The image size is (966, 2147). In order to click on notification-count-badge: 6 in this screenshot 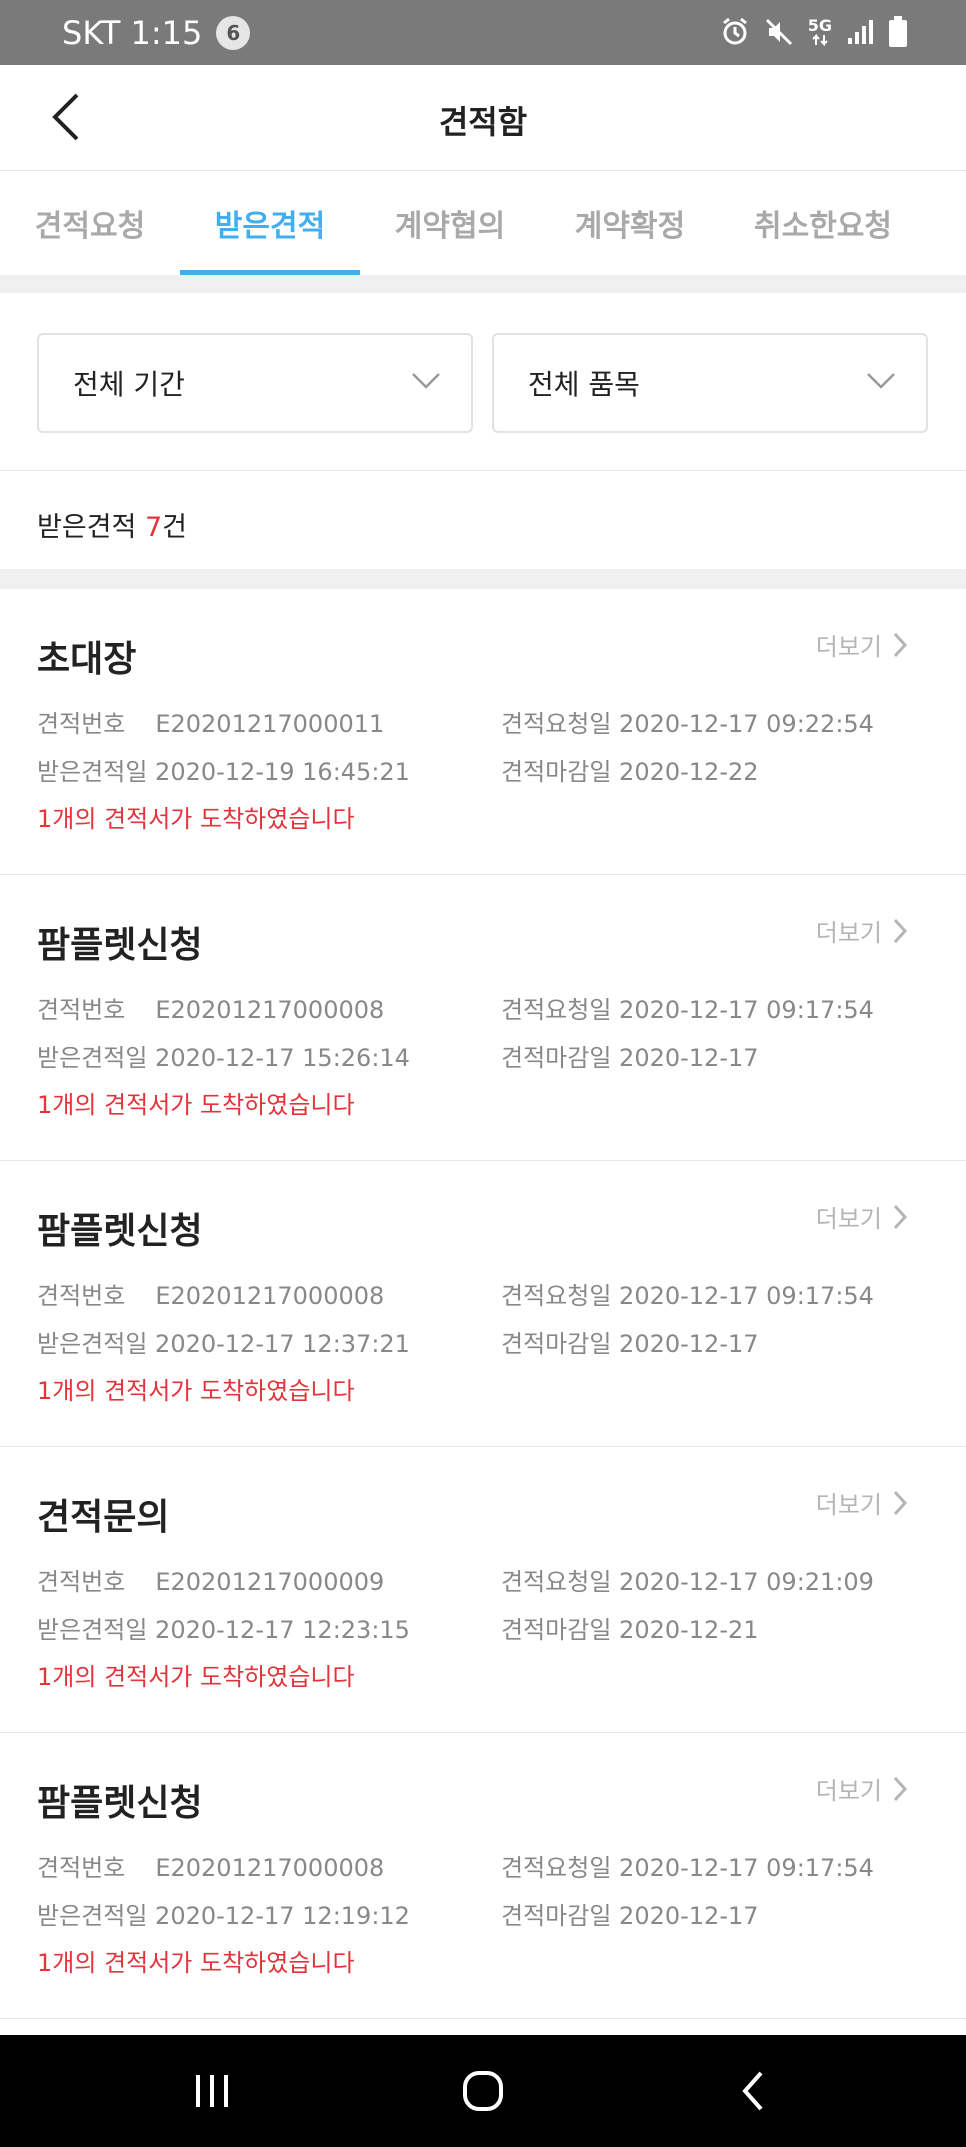, I will do `click(233, 33)`.